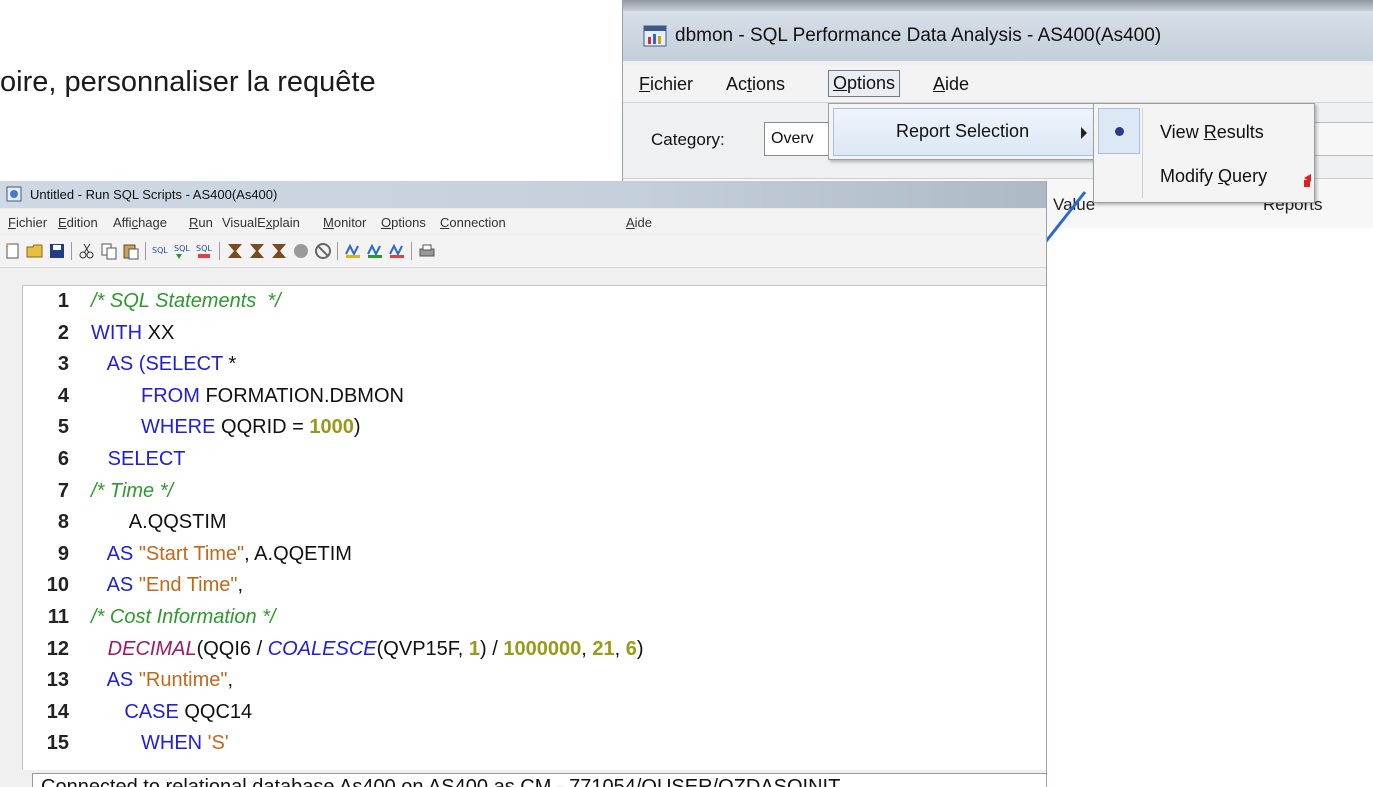 Image resolution: width=1373 pixels, height=787 pixels. Describe the element at coordinates (542, 648) in the screenshot. I see `code-token: 1000000` at that location.